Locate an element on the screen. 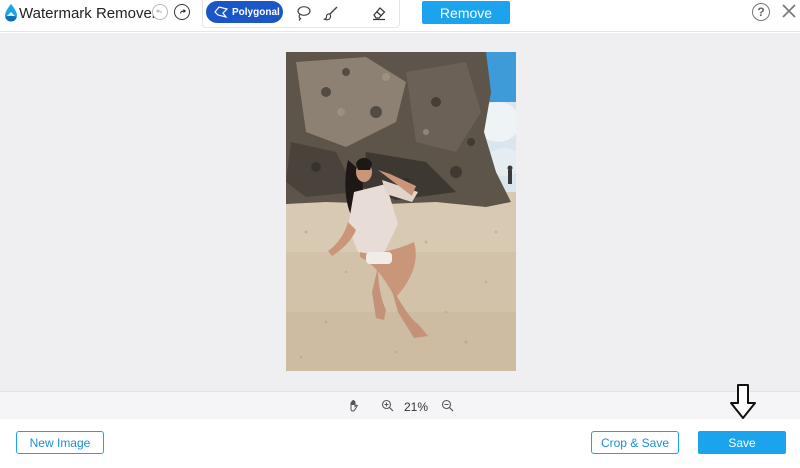 This screenshot has height=468, width=800. crop-and-save-button: Crop & Save is located at coordinates (635, 442).